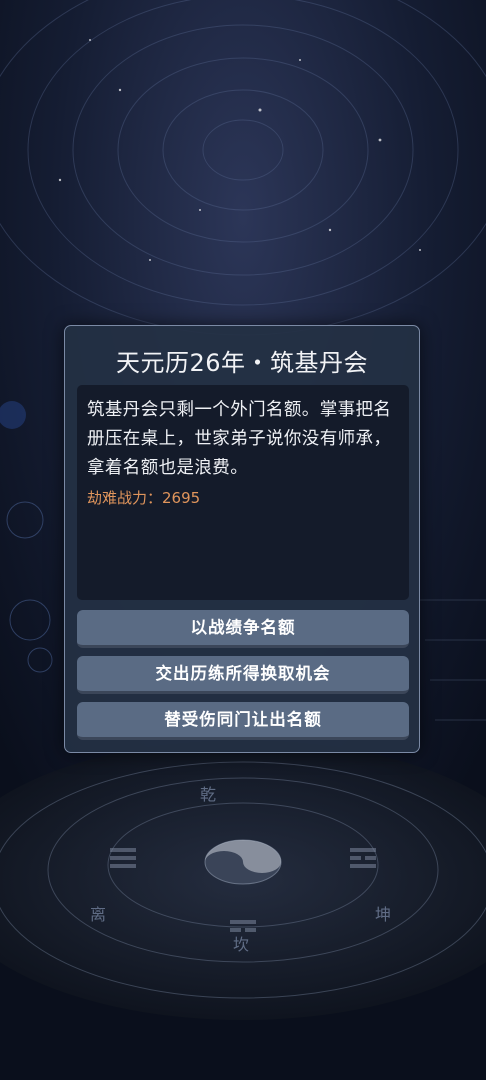 The width and height of the screenshot is (486, 1080). What do you see at coordinates (383, 914) in the screenshot?
I see `svg-text: 坤` at bounding box center [383, 914].